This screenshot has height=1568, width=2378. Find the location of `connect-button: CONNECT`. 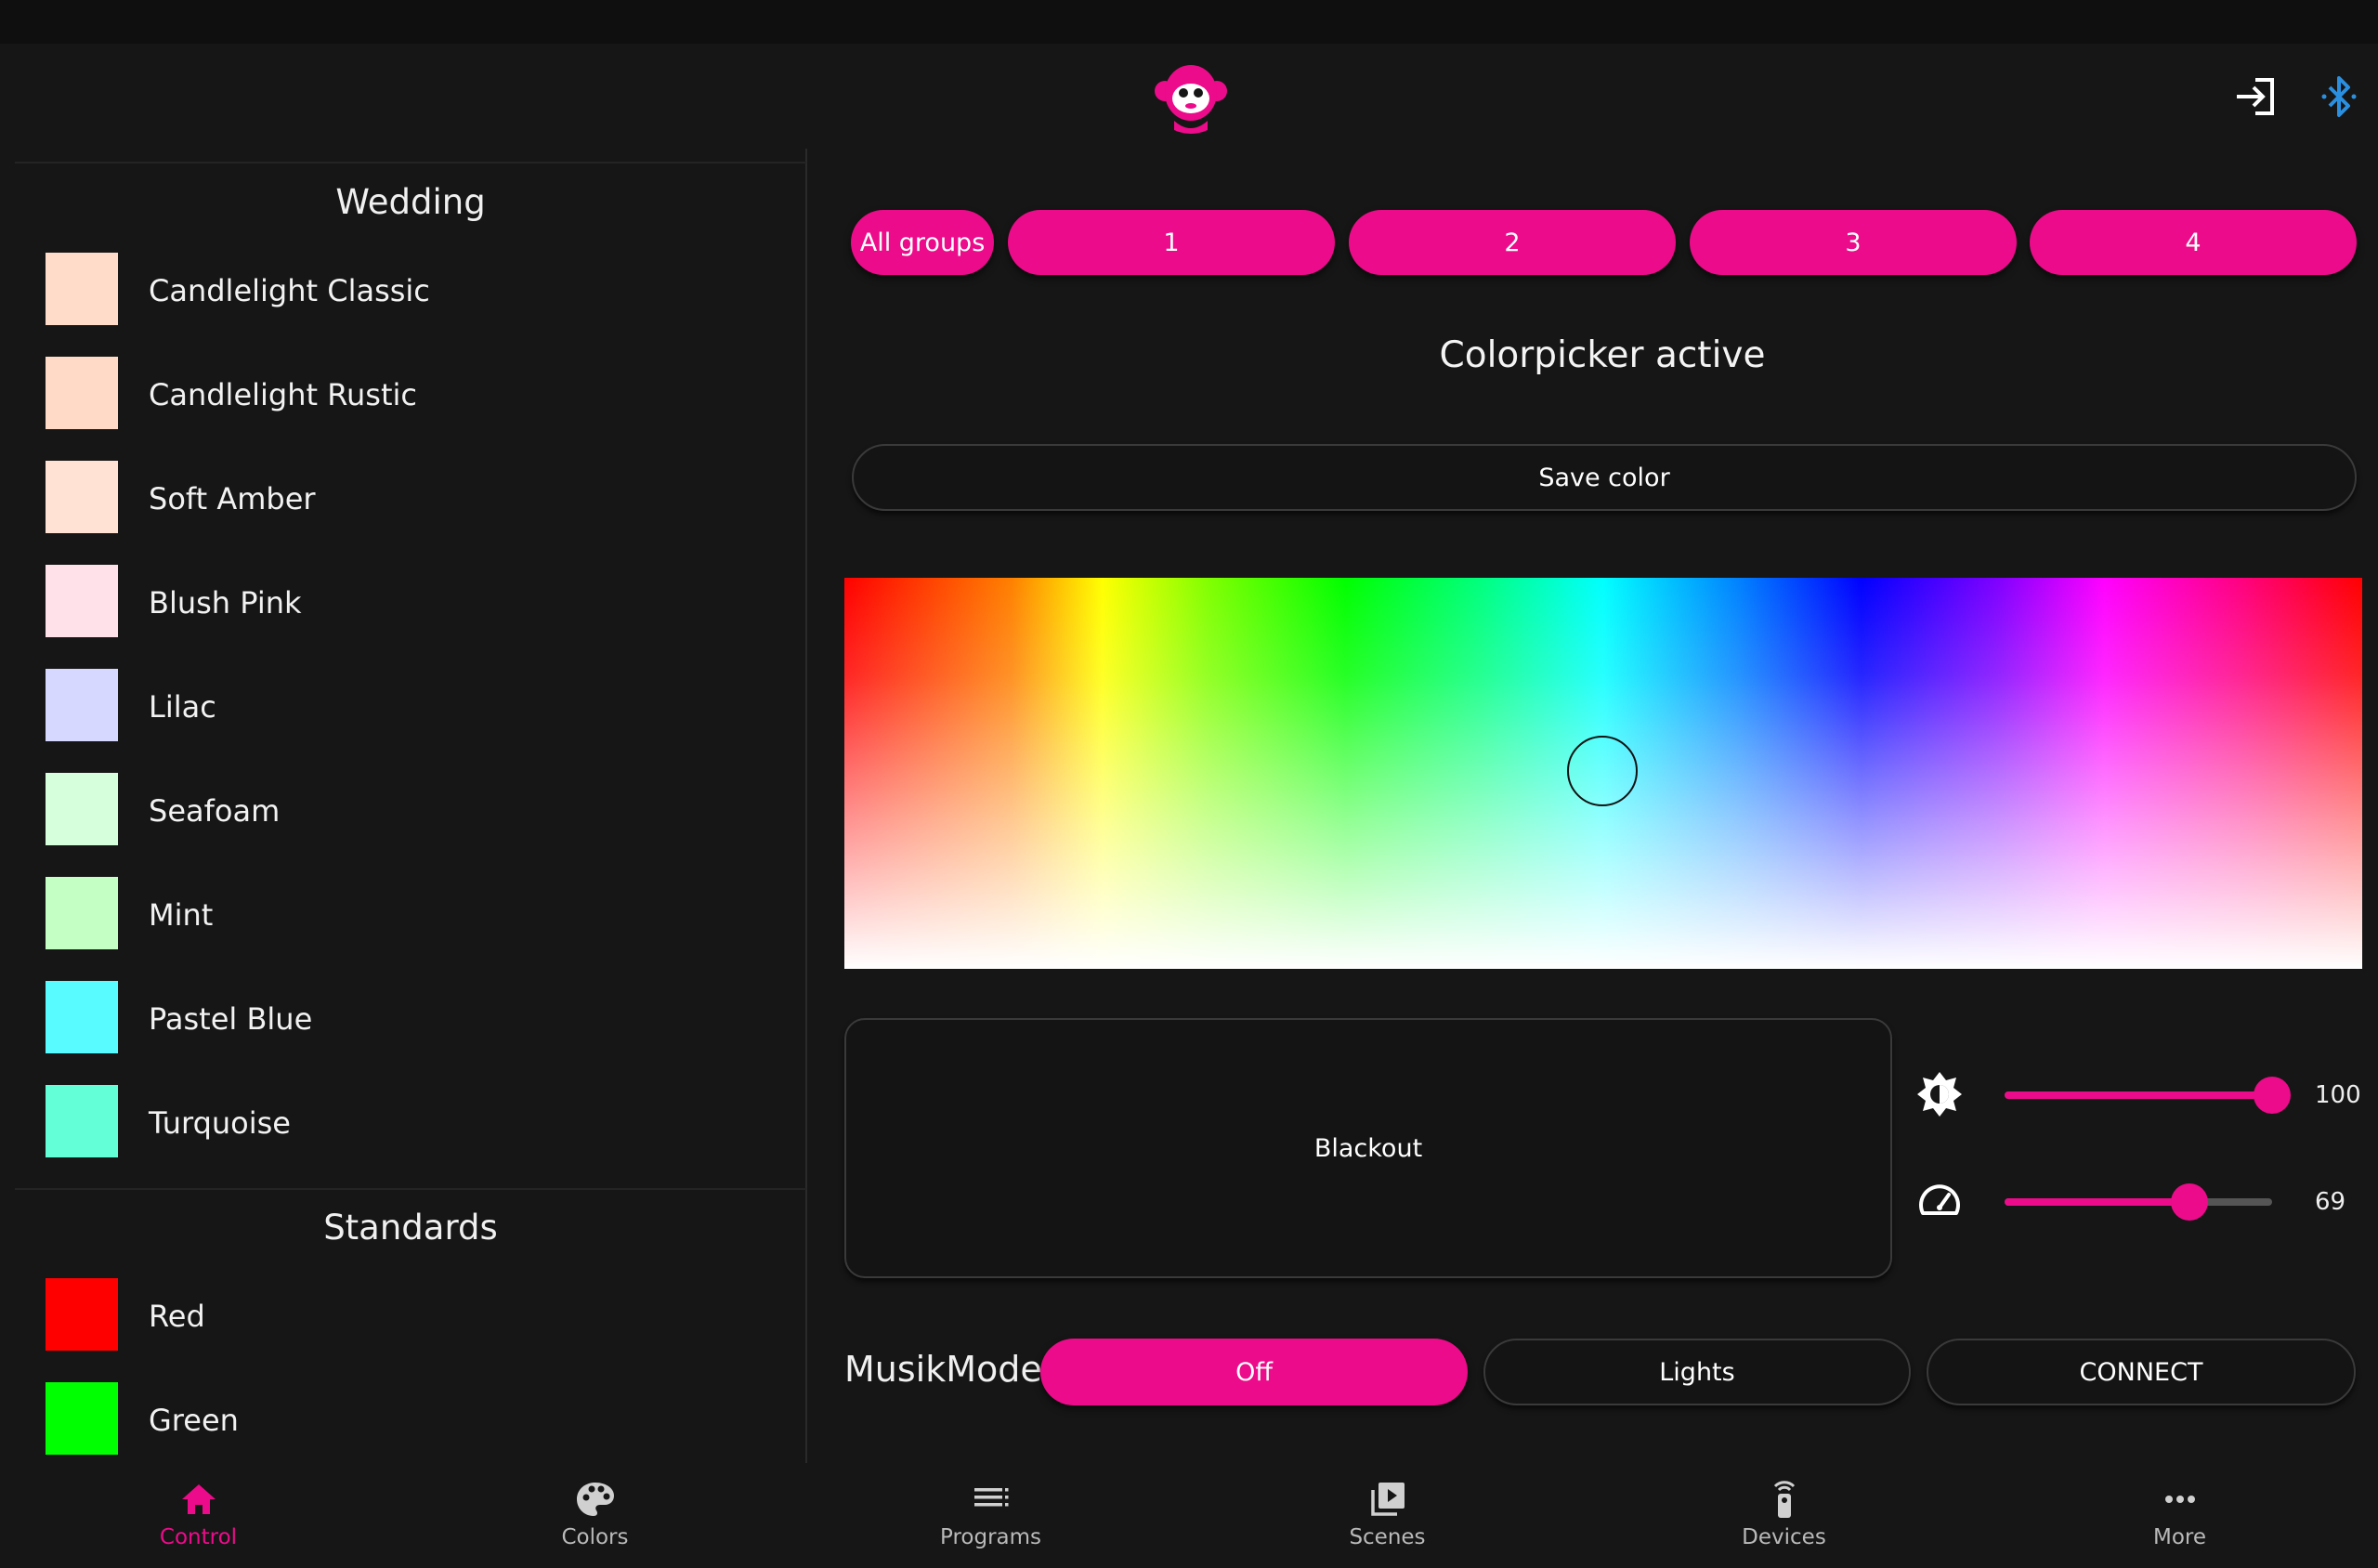

connect-button: CONNECT is located at coordinates (2141, 1372).